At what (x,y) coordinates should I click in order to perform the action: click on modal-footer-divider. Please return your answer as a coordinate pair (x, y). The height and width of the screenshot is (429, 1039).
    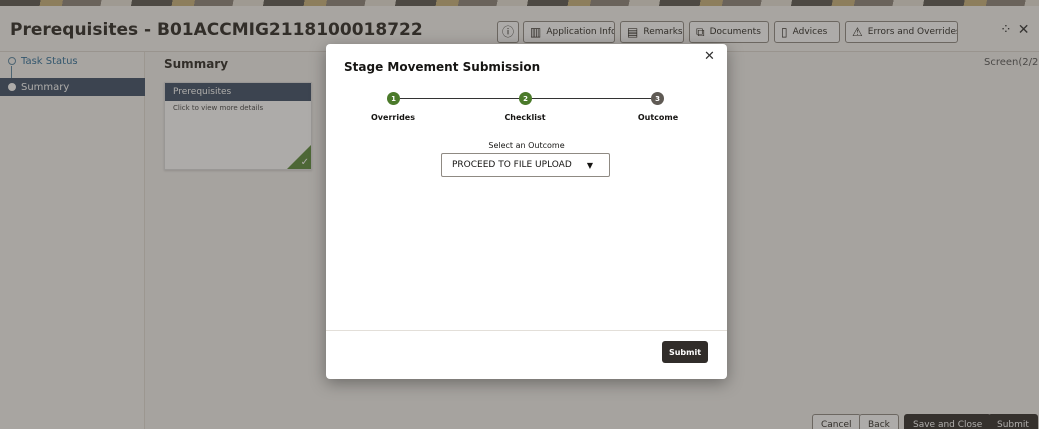
    Looking at the image, I should click on (526, 330).